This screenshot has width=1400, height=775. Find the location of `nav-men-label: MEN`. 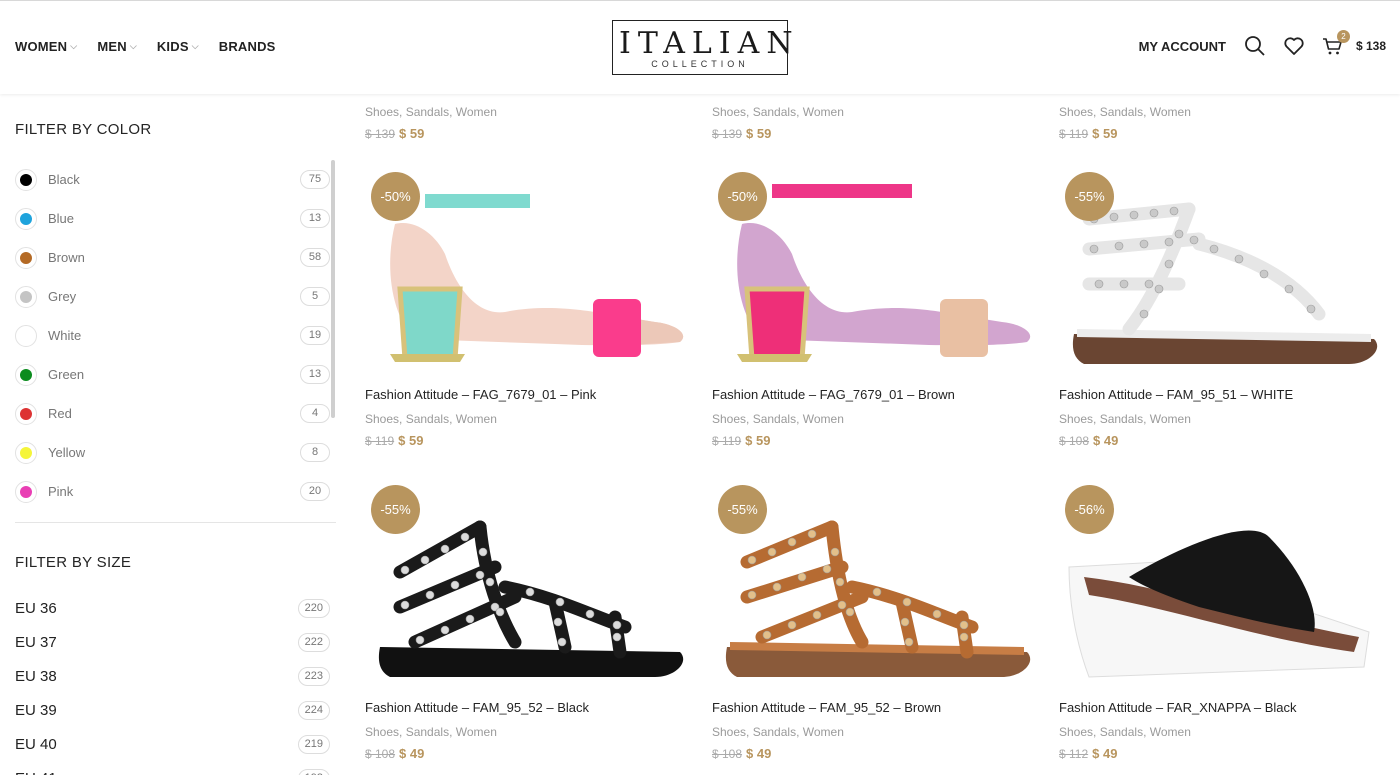

nav-men-label: MEN is located at coordinates (112, 46).